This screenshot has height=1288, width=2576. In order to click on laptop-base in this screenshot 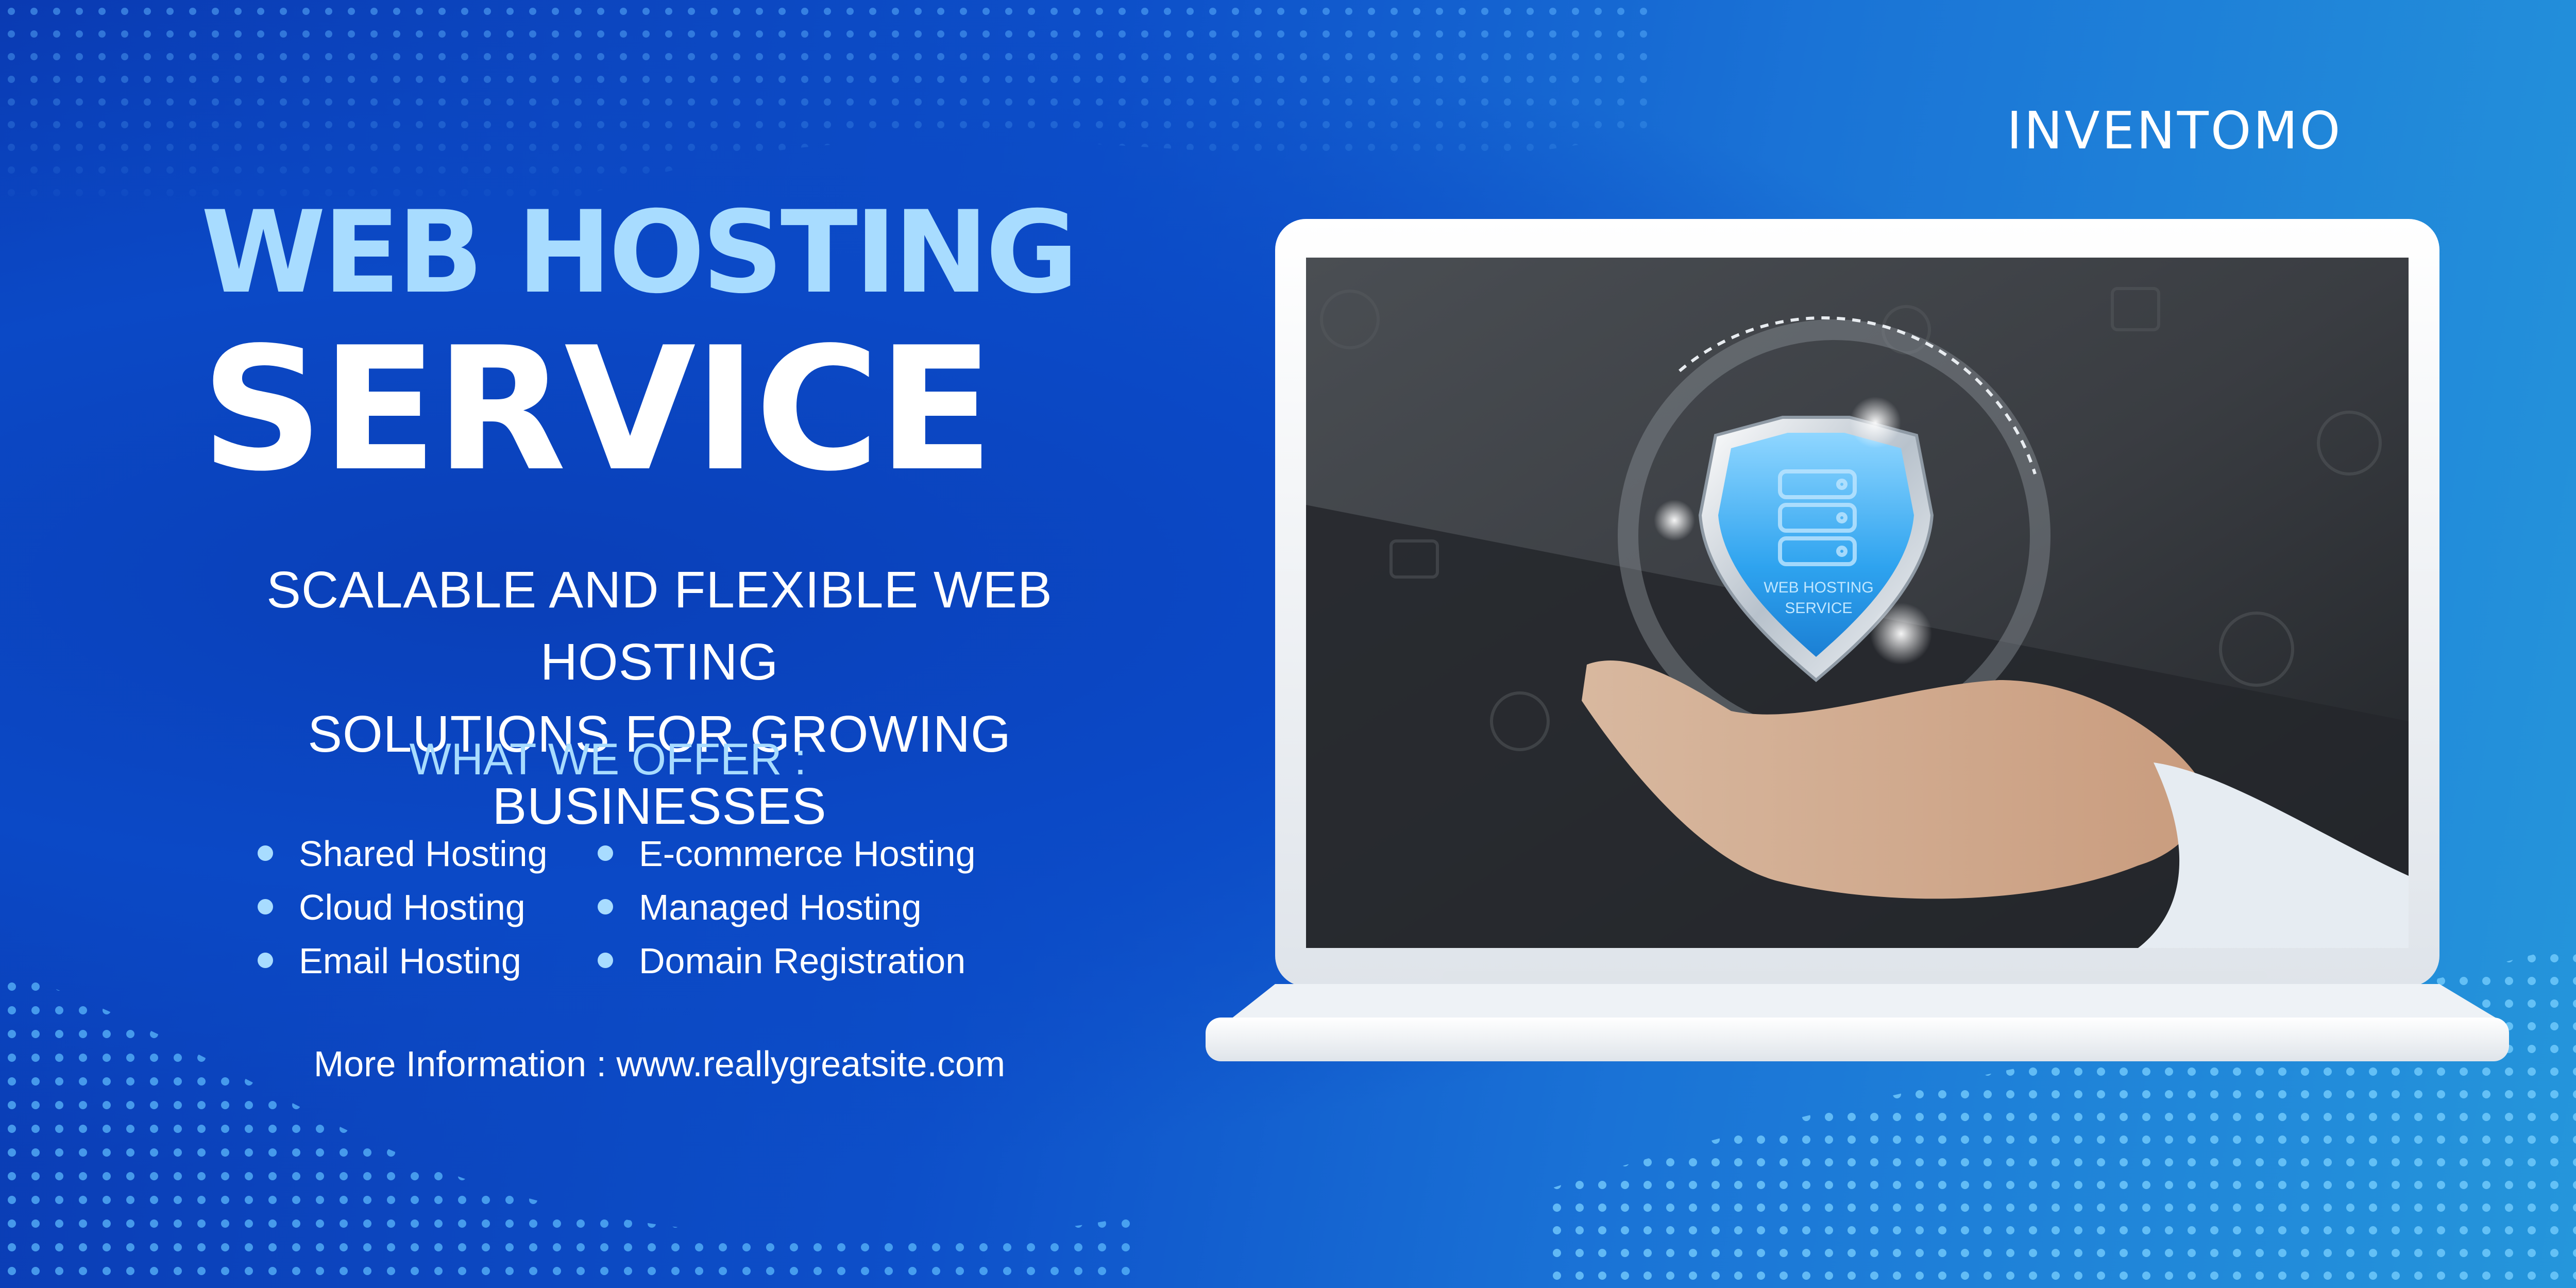, I will do `click(1858, 1039)`.